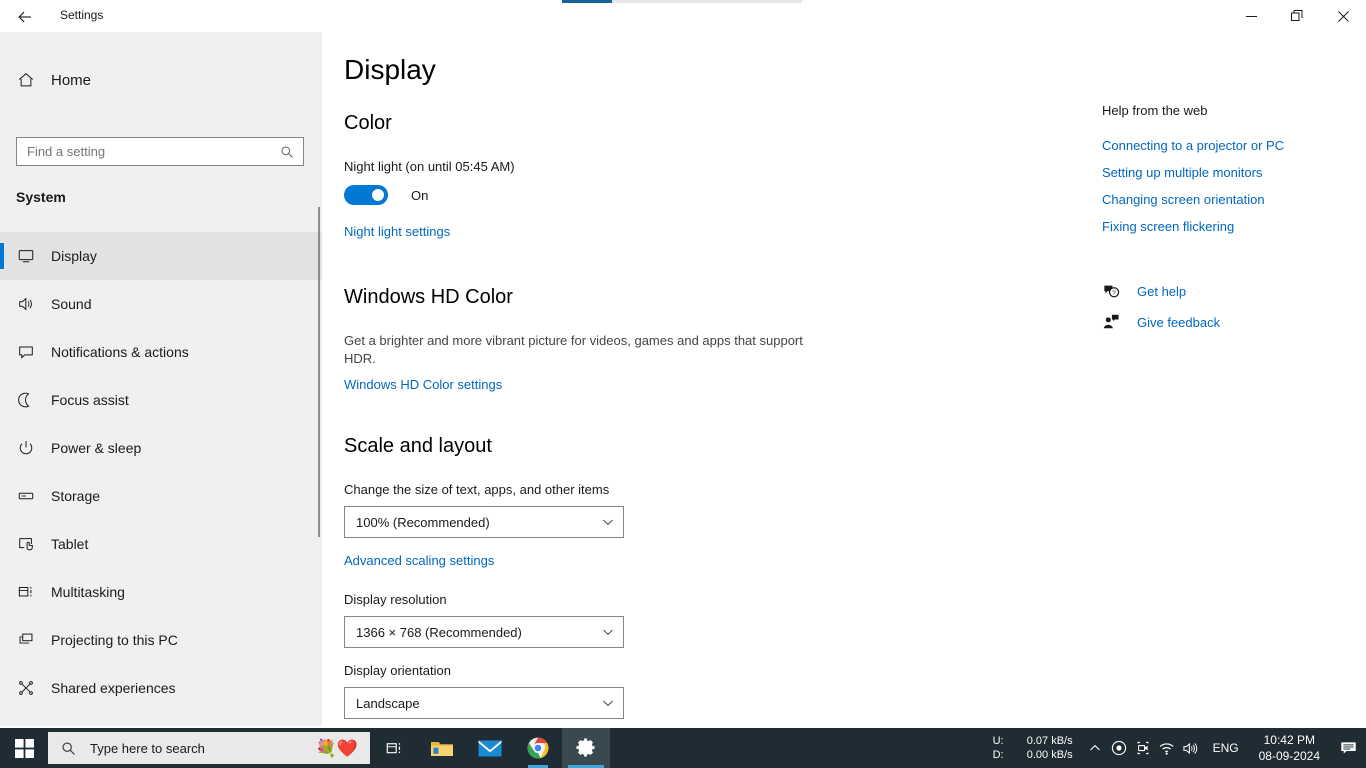  Describe the element at coordinates (538, 748) in the screenshot. I see `chrome-button` at that location.